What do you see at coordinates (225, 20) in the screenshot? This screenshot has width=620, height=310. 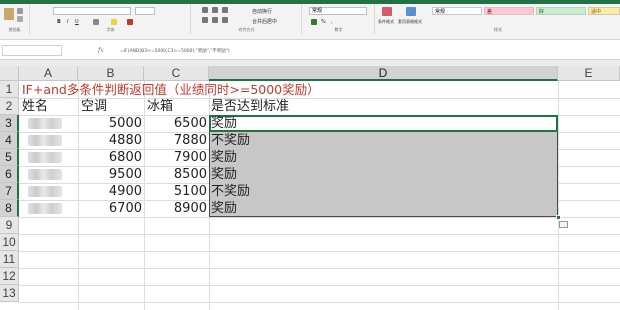 I see `align-right-icon` at bounding box center [225, 20].